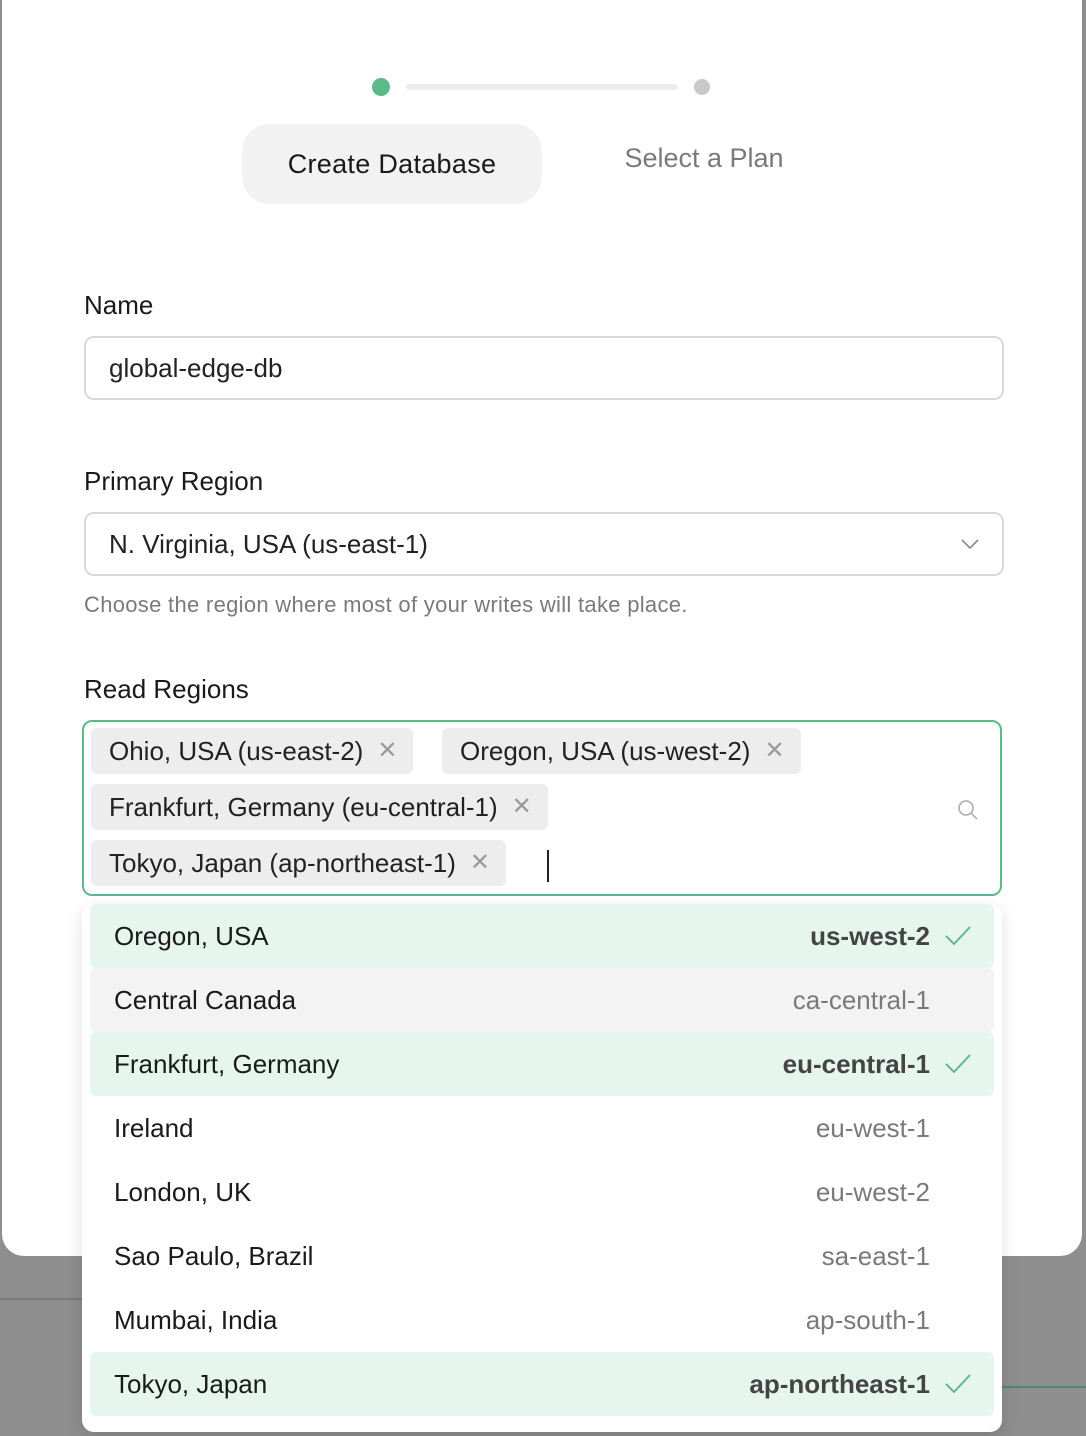  I want to click on name-label: Name, so click(119, 305).